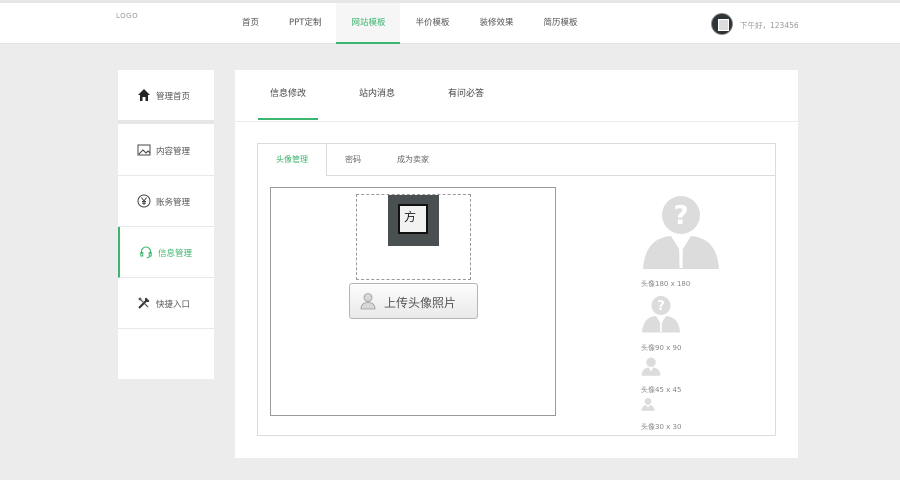  What do you see at coordinates (173, 97) in the screenshot?
I see `sidebar-item-label: 管理首页` at bounding box center [173, 97].